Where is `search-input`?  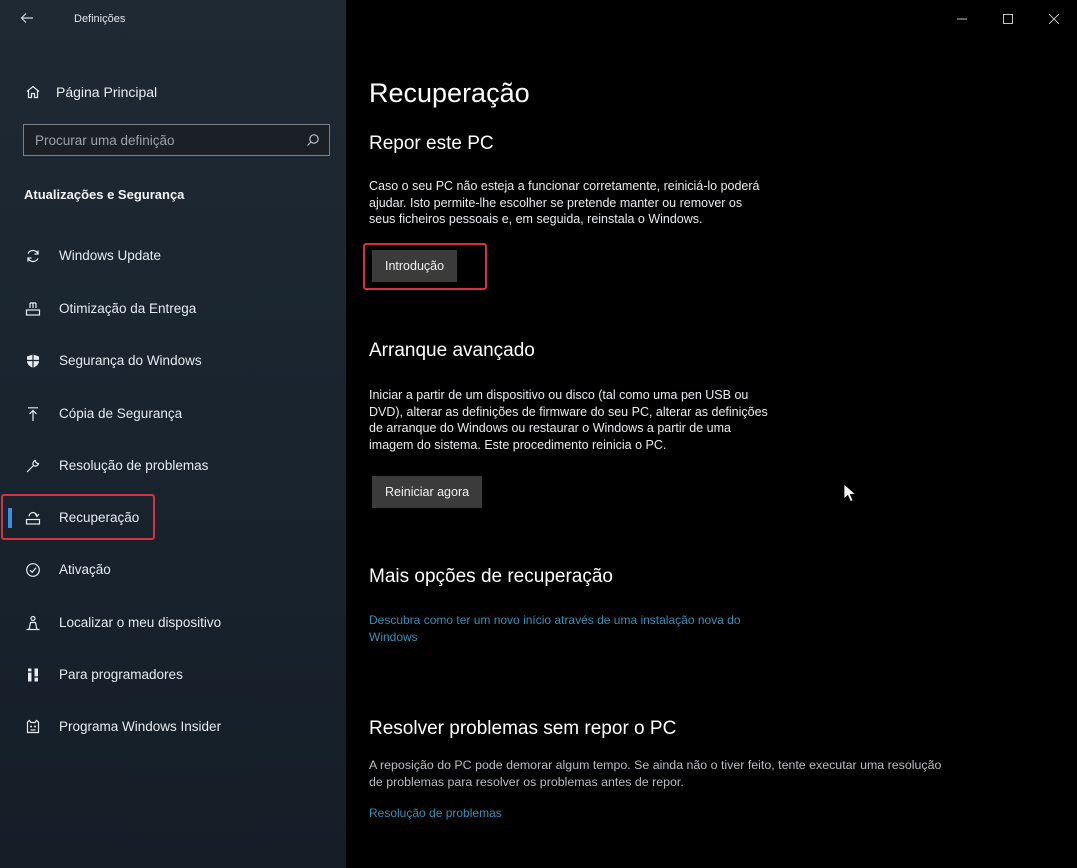
search-input is located at coordinates (176, 140).